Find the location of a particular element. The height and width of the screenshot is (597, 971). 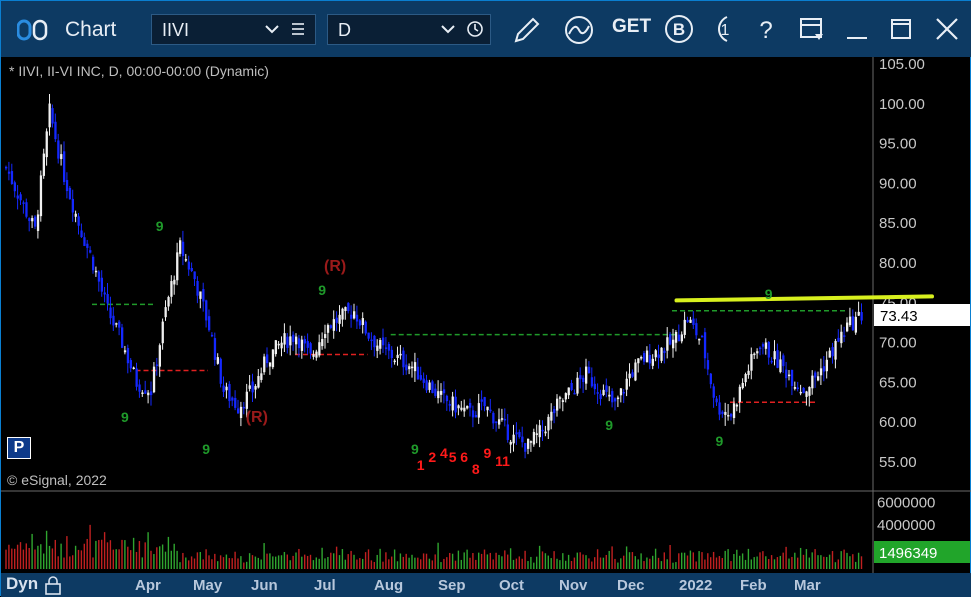

lock-icon is located at coordinates (53, 585).